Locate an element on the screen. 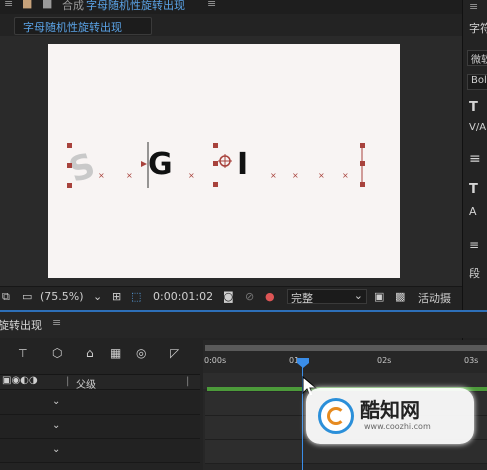 The height and width of the screenshot is (470, 487). baseline-shift-icon: A is located at coordinates (473, 211).